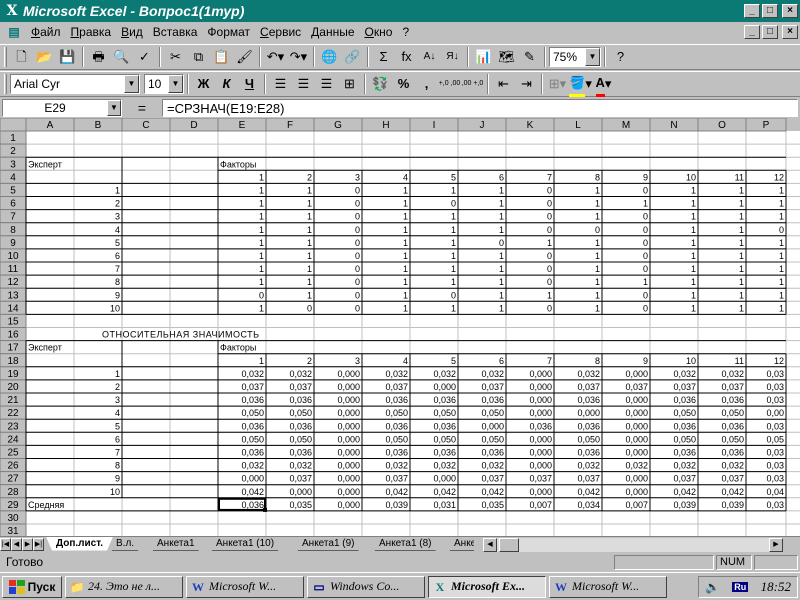 The image size is (800, 600). Describe the element at coordinates (132, 32) in the screenshot. I see `menu-view: Вид` at that location.